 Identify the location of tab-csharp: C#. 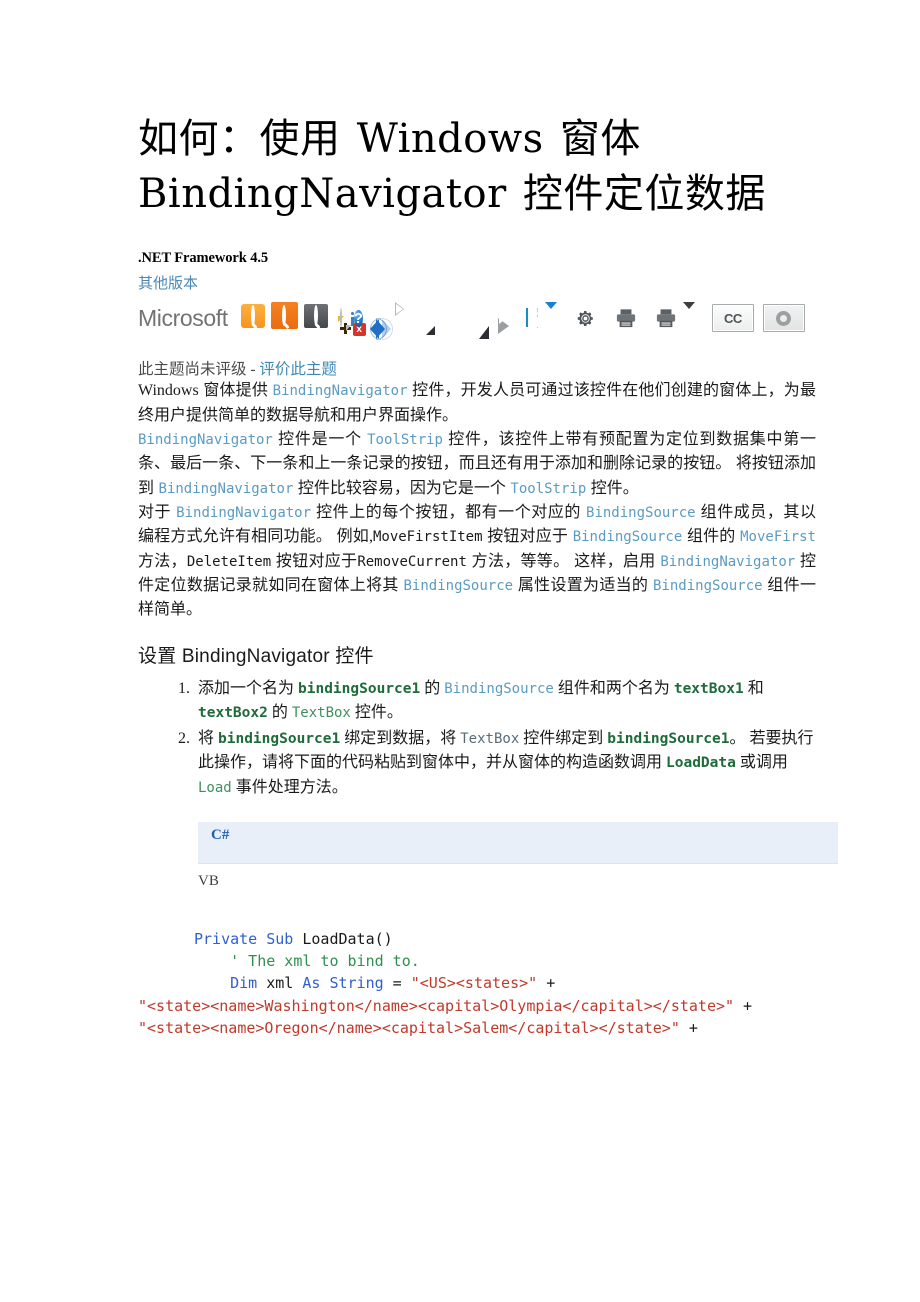
(220, 835).